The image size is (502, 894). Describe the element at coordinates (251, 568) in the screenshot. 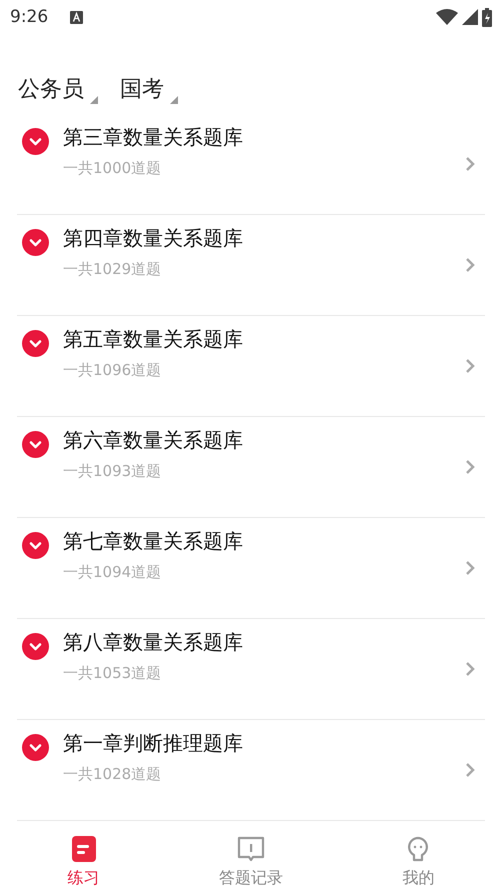

I see `question-bank-item: 第七章数量关系题库 一共1094道题` at that location.